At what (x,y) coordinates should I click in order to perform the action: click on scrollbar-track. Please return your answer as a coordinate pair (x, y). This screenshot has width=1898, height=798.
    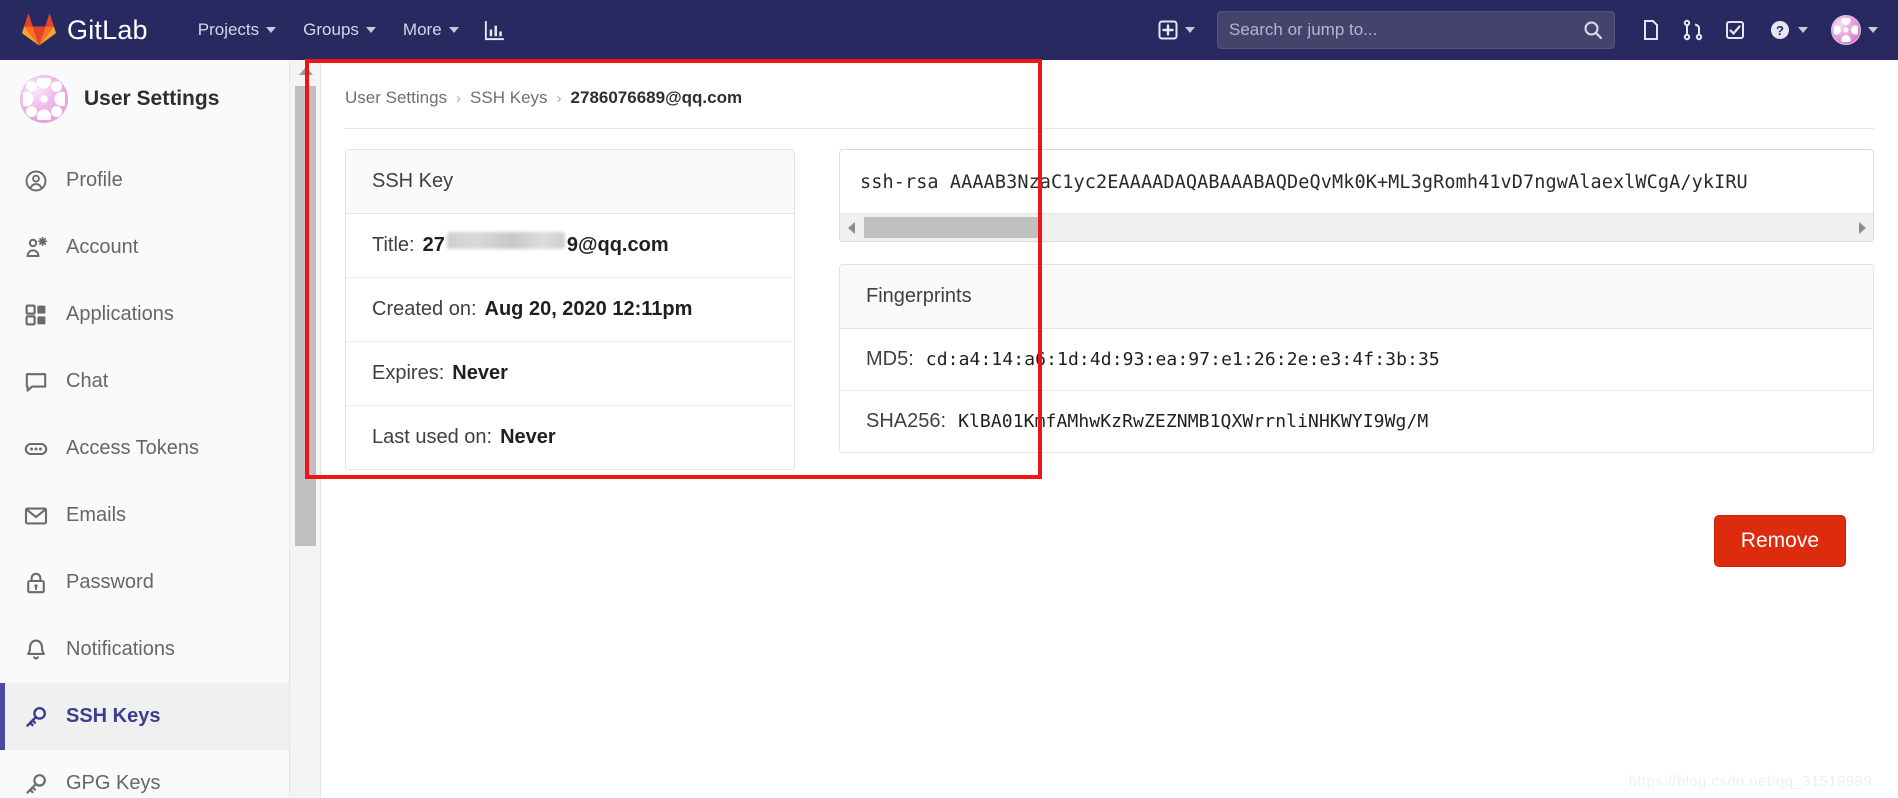
    Looking at the image, I should click on (1356, 228).